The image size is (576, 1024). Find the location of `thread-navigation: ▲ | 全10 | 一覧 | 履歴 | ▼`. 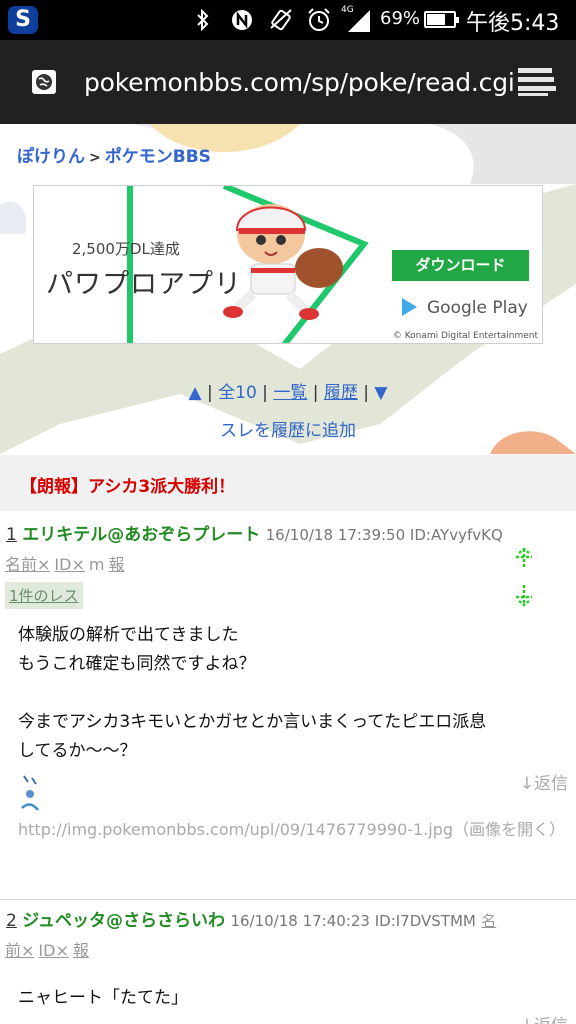

thread-navigation: ▲ | 全10 | 一覧 | 履歴 | ▼ is located at coordinates (288, 393).